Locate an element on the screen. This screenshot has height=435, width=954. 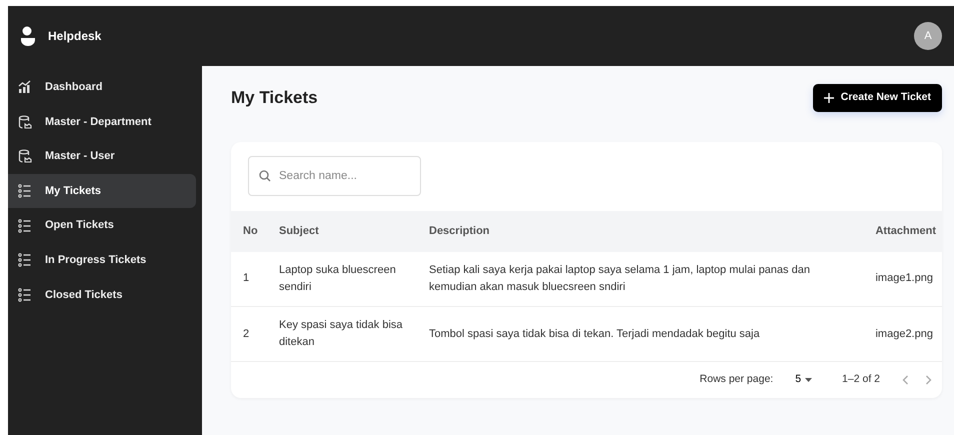
create-ticket-button: Create New Ticket is located at coordinates (877, 98).